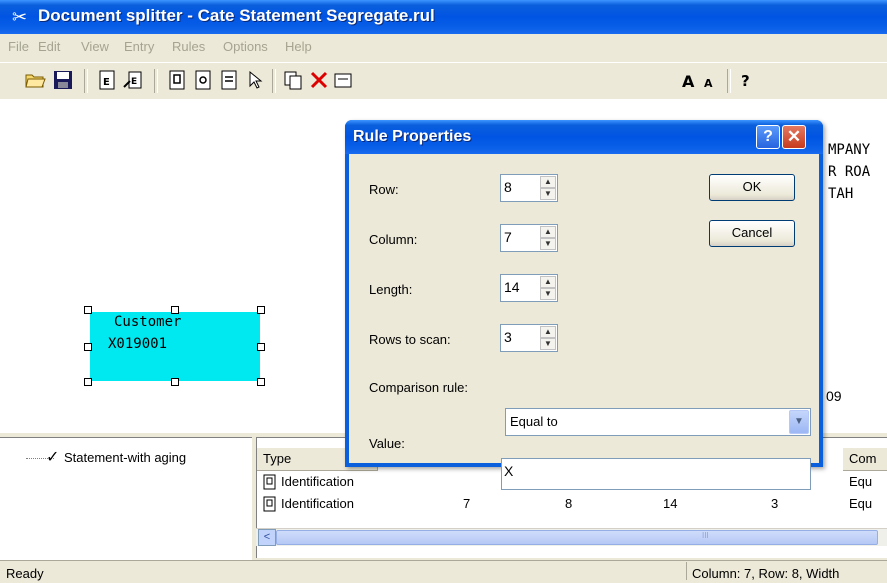  Describe the element at coordinates (35, 80) in the screenshot. I see `open-folder-icon` at that location.